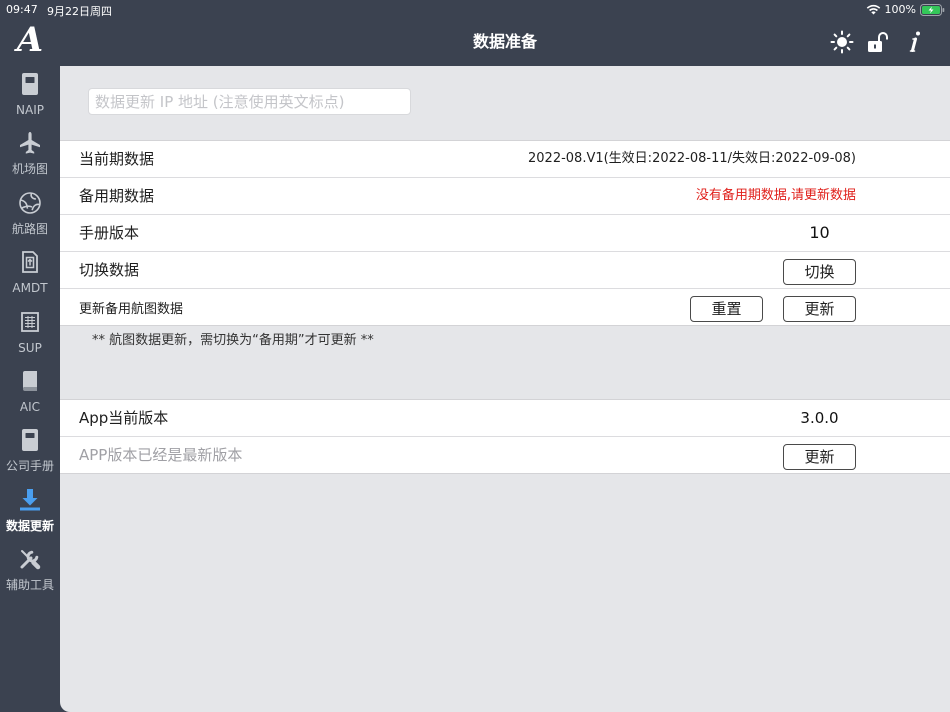 This screenshot has width=950, height=712. I want to click on app-status-label: APP版本已经是最新版本, so click(161, 455).